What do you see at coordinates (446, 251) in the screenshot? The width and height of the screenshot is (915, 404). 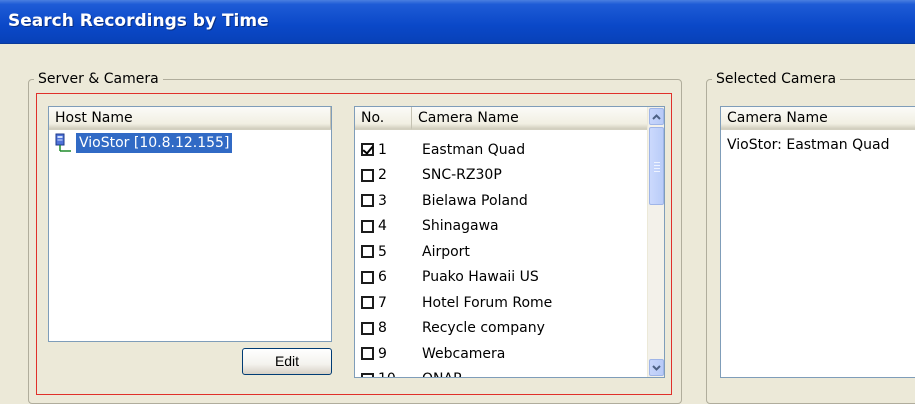 I see `camera-name: Airport` at bounding box center [446, 251].